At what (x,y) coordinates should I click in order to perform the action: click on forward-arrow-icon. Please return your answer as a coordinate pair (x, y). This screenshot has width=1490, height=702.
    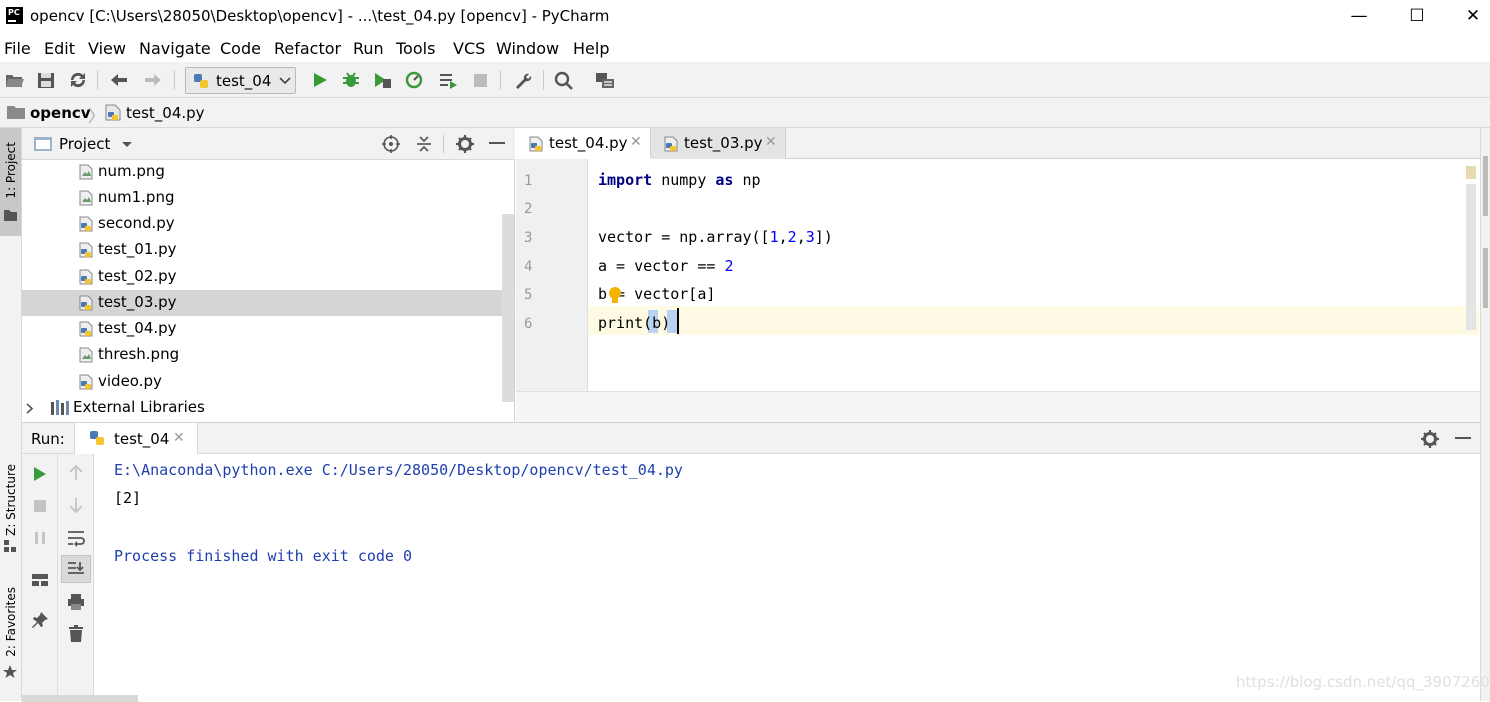
    Looking at the image, I should click on (153, 80).